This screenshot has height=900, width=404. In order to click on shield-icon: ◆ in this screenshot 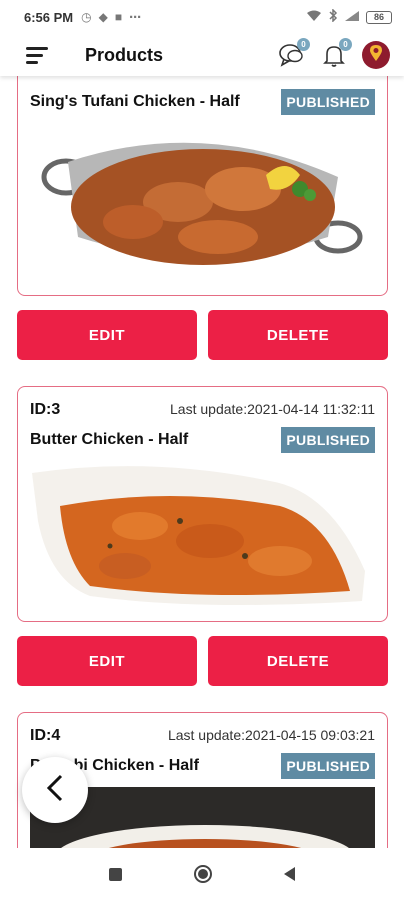, I will do `click(103, 17)`.